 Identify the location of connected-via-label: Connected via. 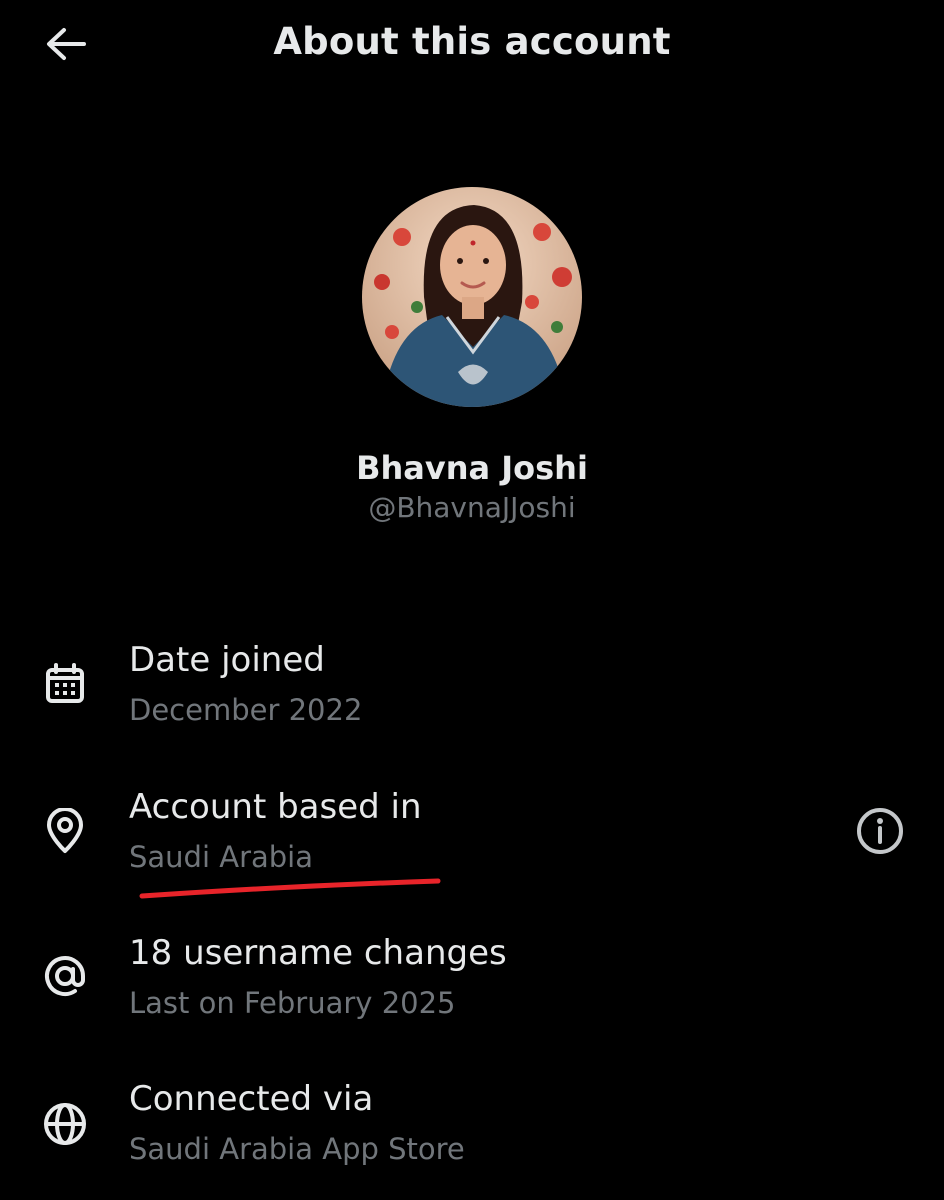
(251, 1099).